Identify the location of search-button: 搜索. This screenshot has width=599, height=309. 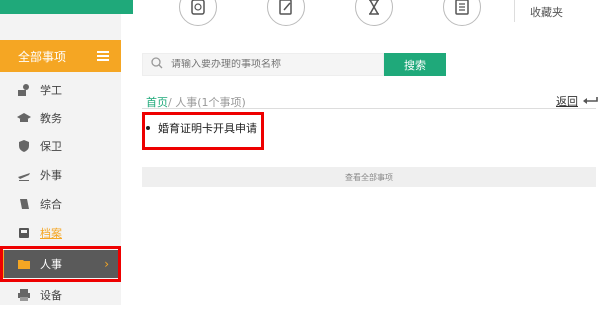
(415, 64).